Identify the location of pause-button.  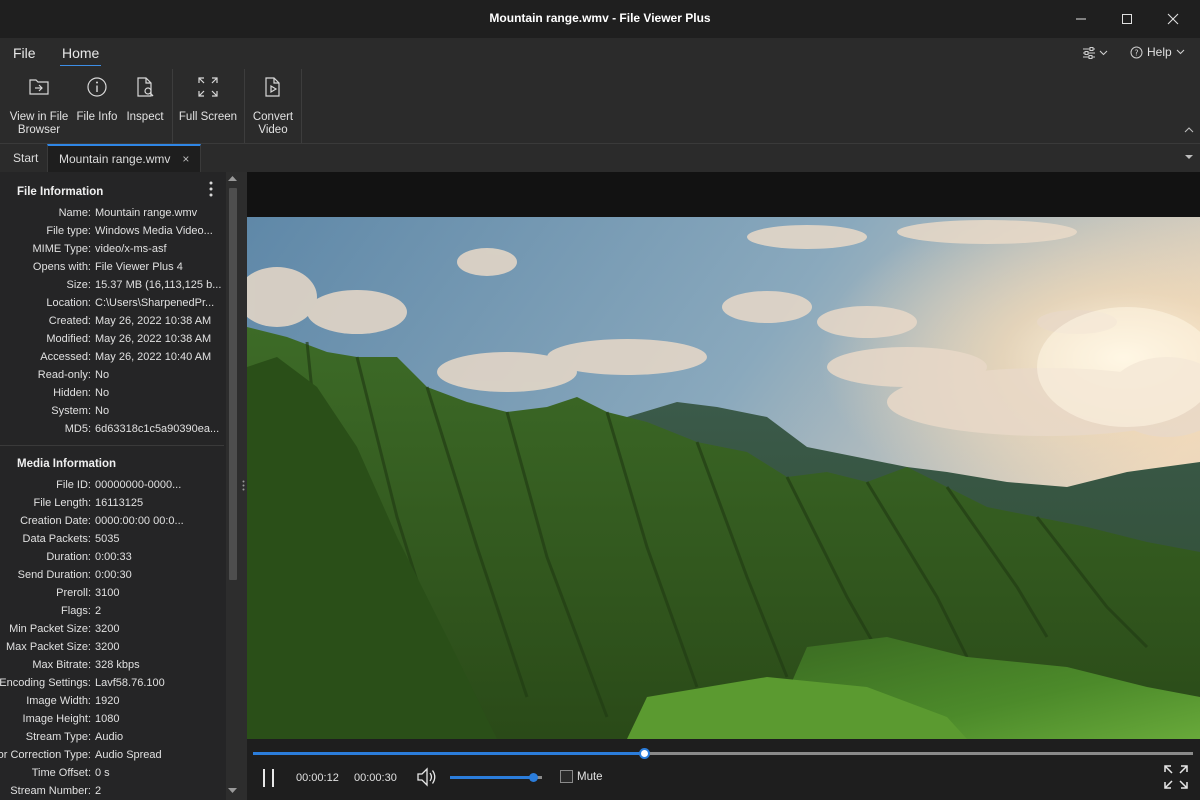
(269, 779).